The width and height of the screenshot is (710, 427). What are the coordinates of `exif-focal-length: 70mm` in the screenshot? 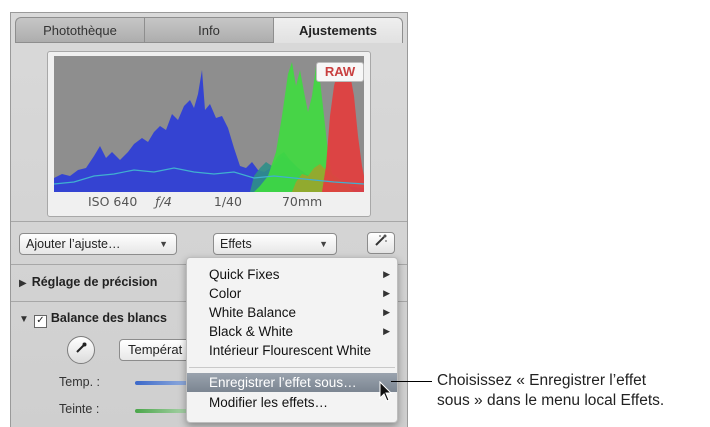 It's located at (302, 201).